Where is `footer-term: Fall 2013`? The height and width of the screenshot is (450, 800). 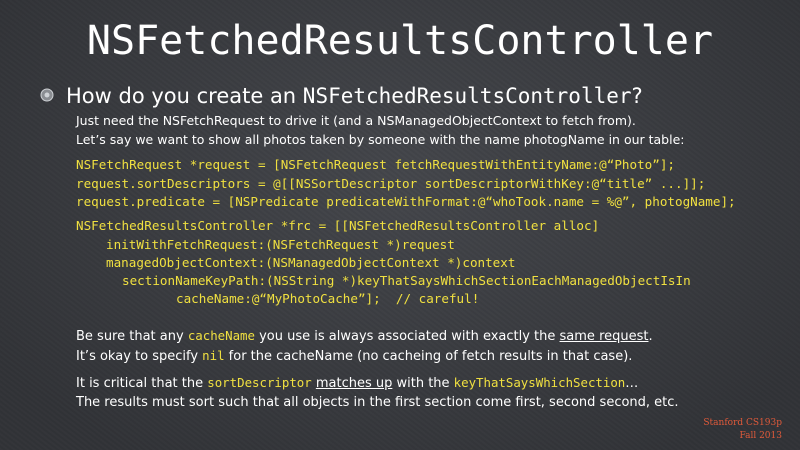 footer-term: Fall 2013 is located at coordinates (760, 436).